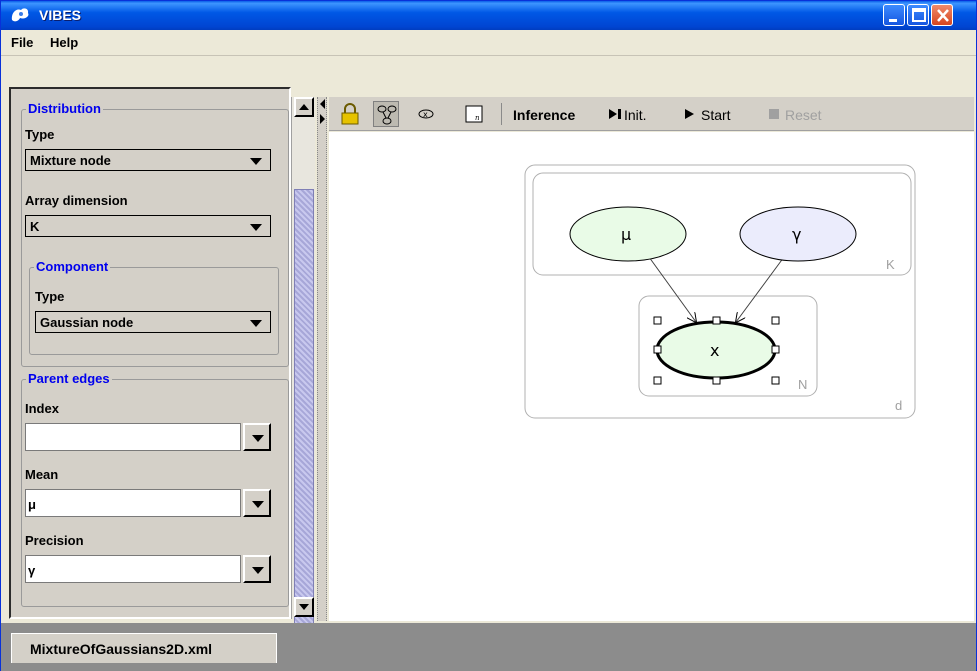 The width and height of the screenshot is (977, 671). I want to click on node-mu-label: μ, so click(626, 234).